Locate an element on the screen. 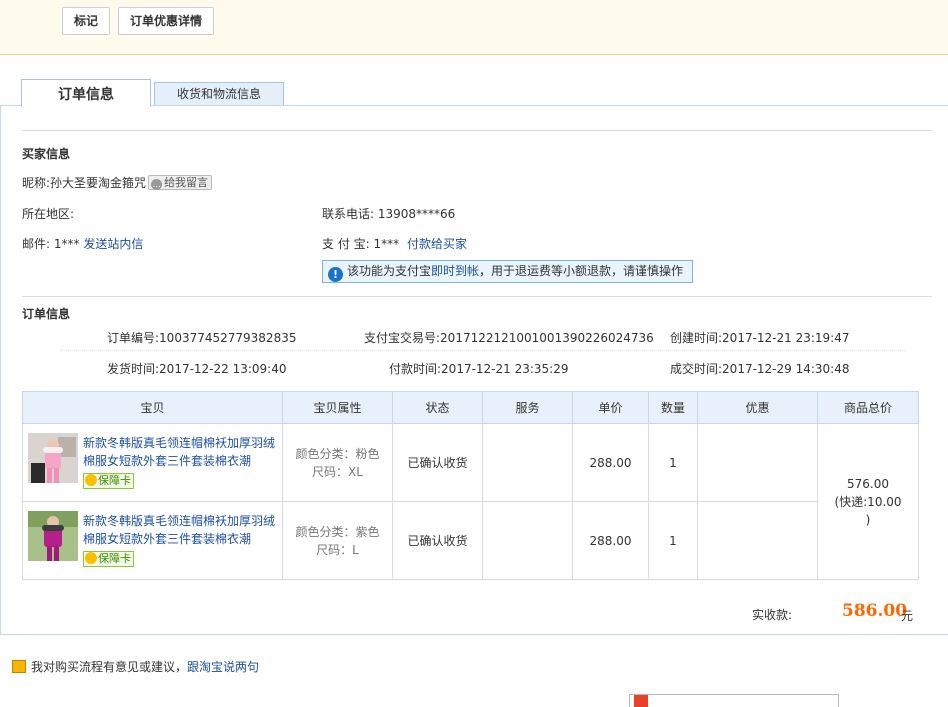 This screenshot has height=707, width=948. email-value: 1*** is located at coordinates (66, 244).